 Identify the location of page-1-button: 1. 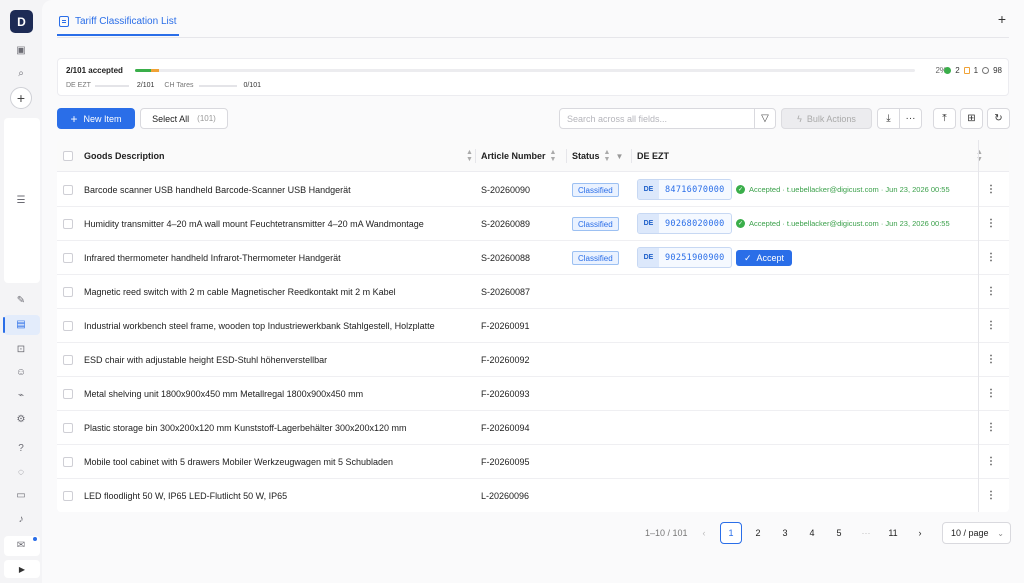
(731, 533).